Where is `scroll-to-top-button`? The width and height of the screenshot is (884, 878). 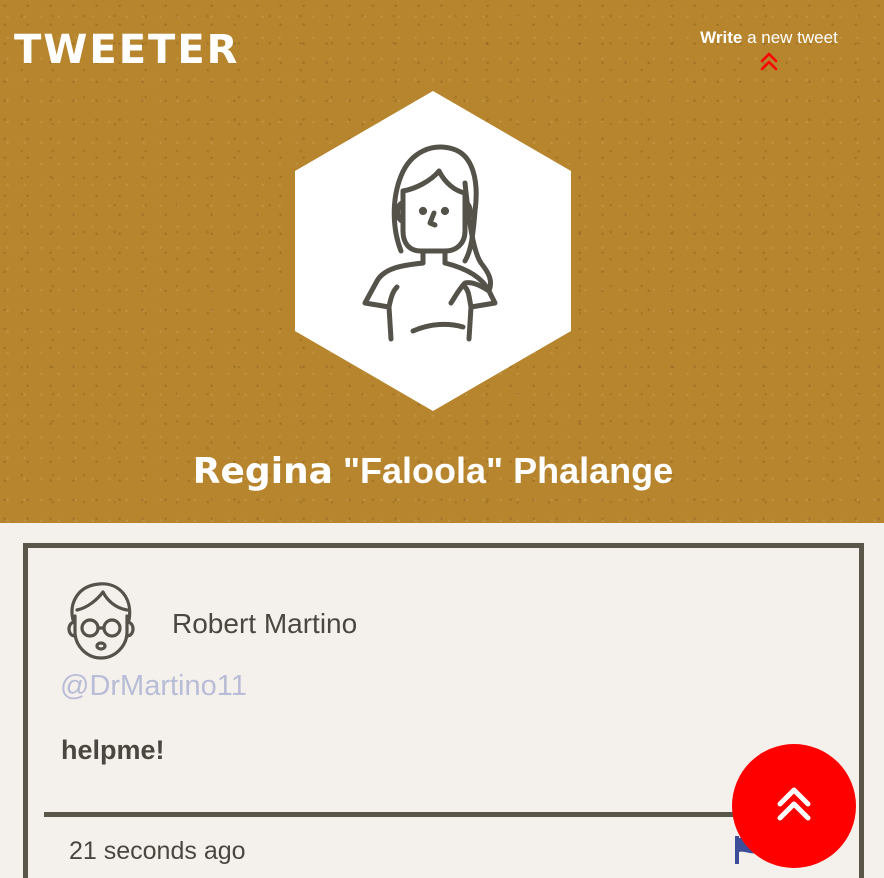 scroll-to-top-button is located at coordinates (794, 806).